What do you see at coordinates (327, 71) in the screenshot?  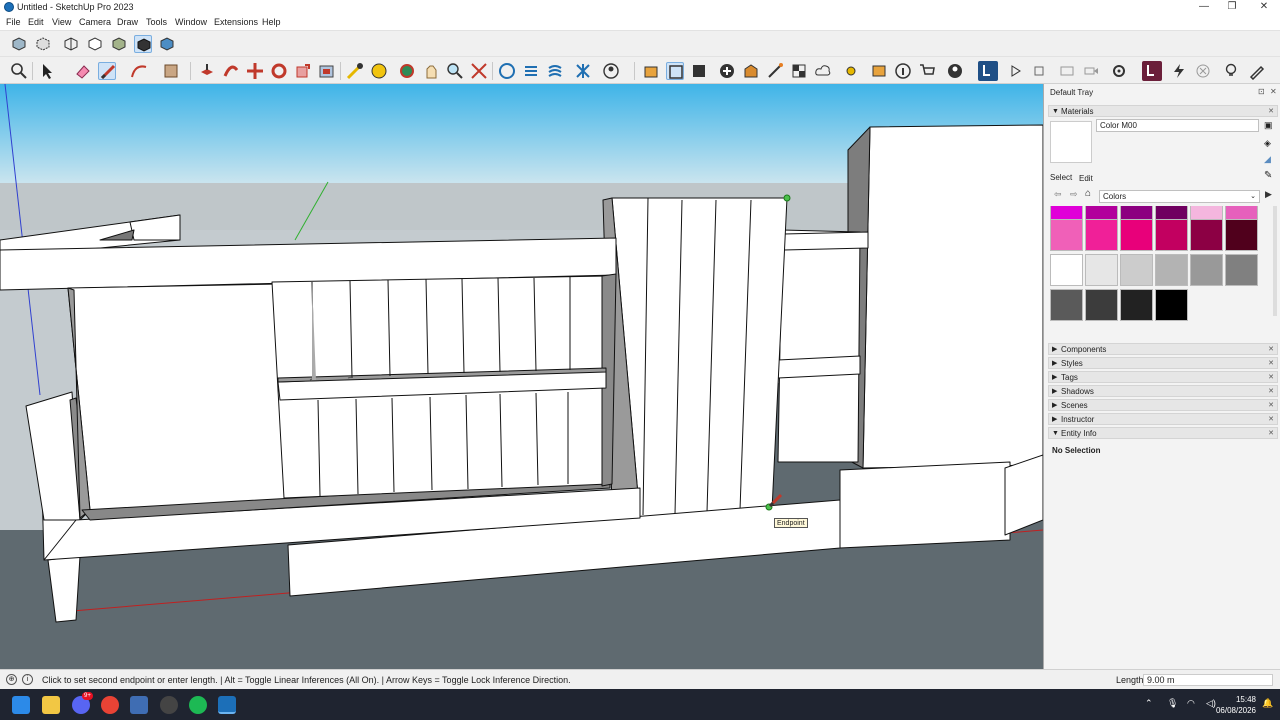 I see `offset-tool-icon` at bounding box center [327, 71].